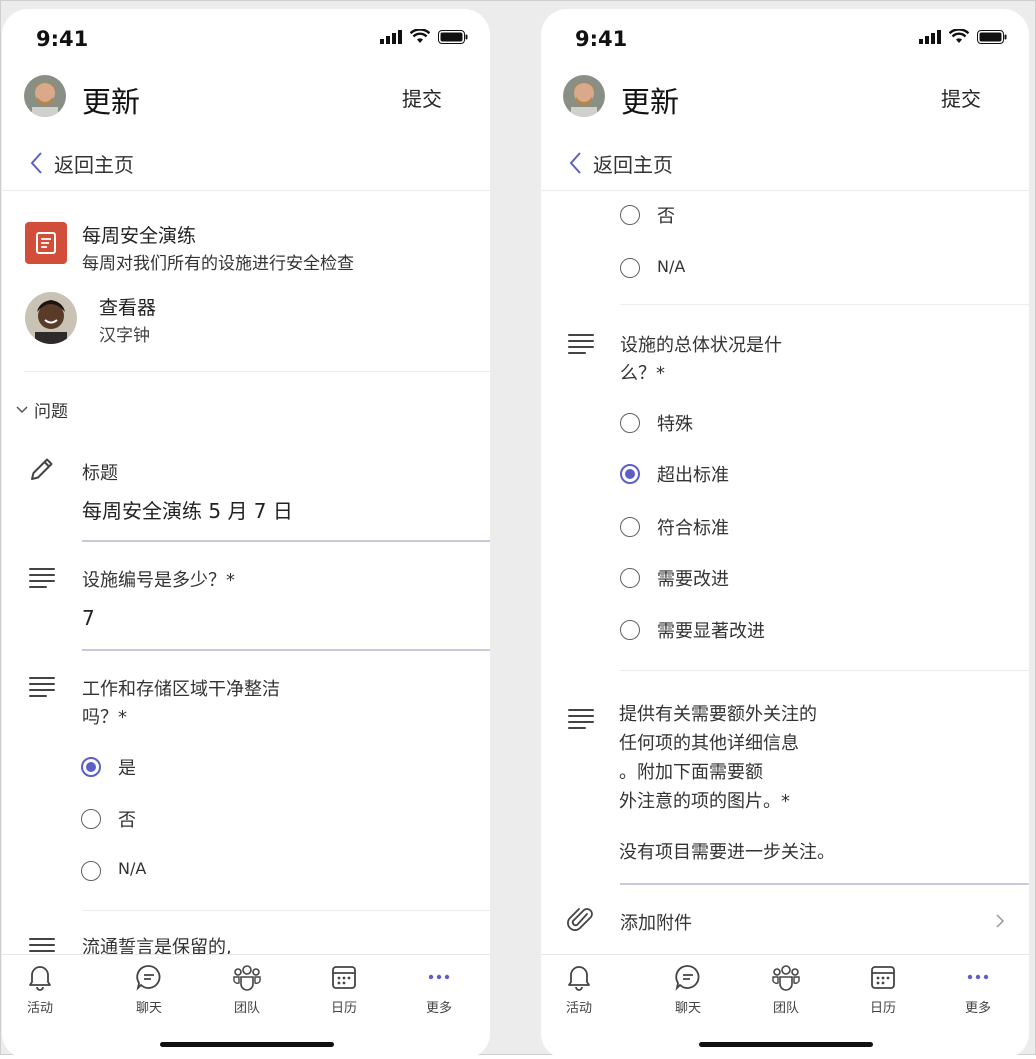 The width and height of the screenshot is (1036, 1059). Describe the element at coordinates (693, 579) in the screenshot. I see `q4-option-label: 需要改进` at that location.